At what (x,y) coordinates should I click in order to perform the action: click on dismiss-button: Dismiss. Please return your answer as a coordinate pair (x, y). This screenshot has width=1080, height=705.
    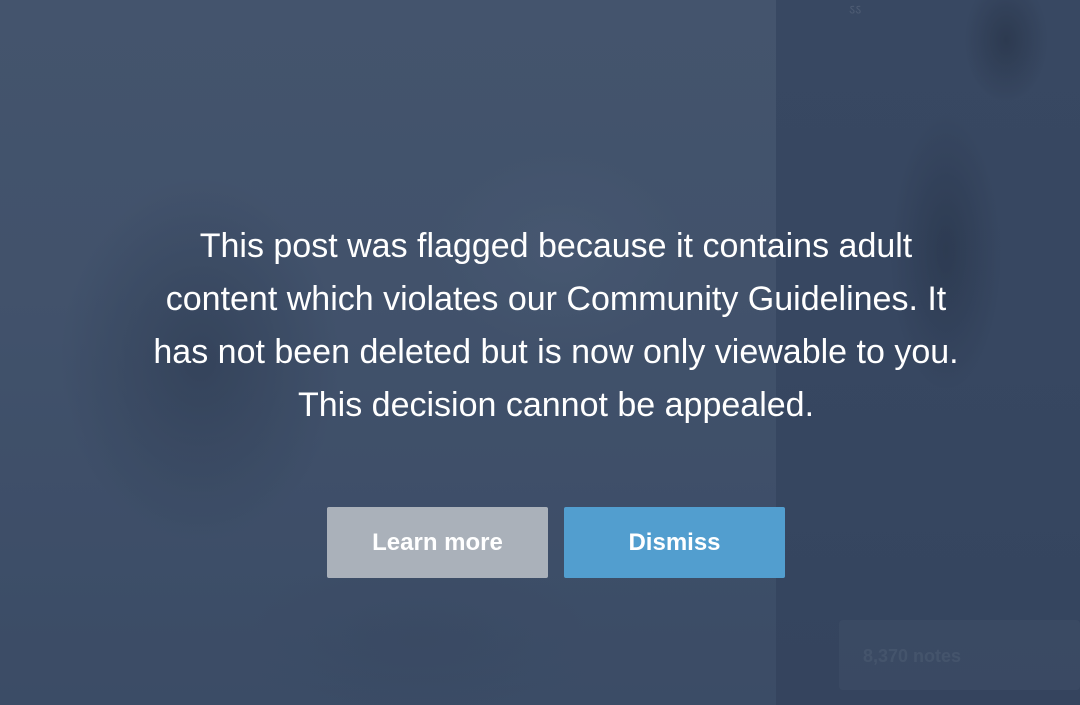
    Looking at the image, I should click on (674, 542).